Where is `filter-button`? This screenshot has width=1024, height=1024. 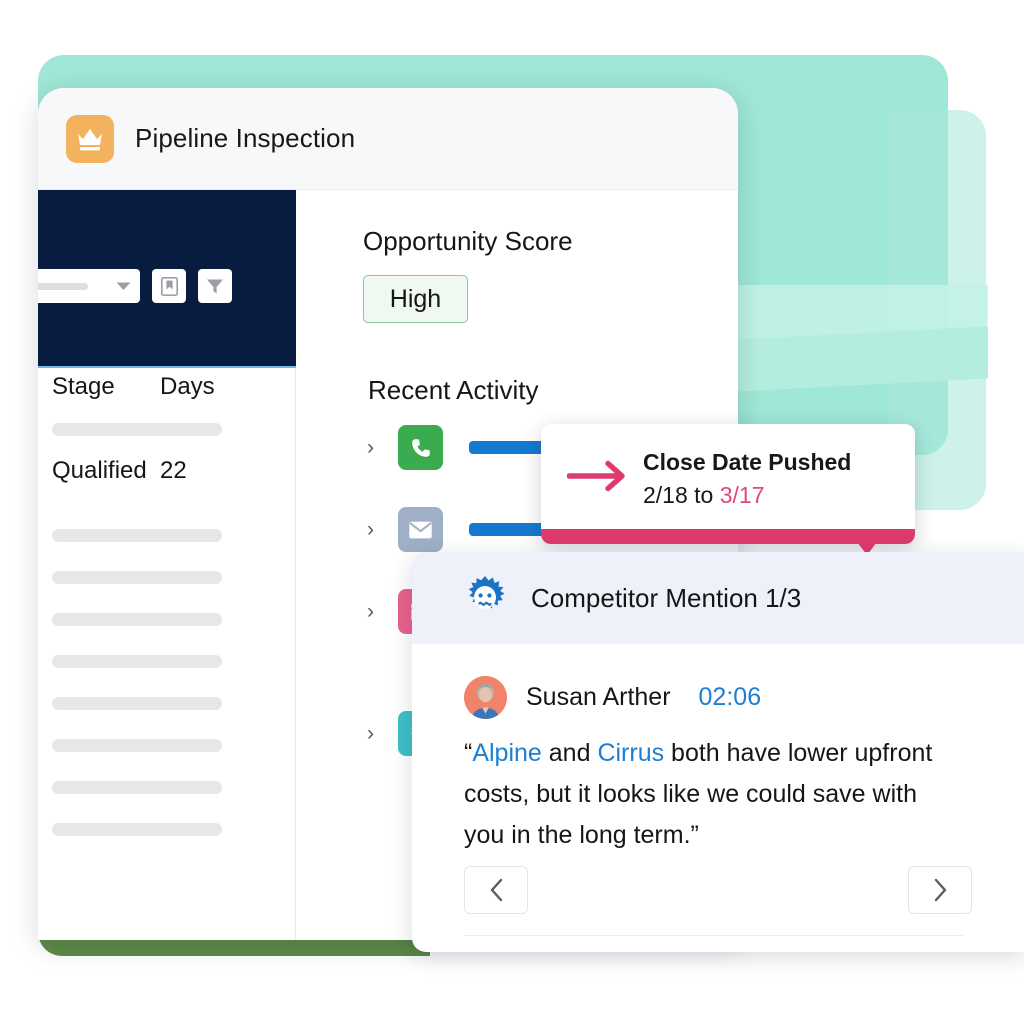
filter-button is located at coordinates (215, 286).